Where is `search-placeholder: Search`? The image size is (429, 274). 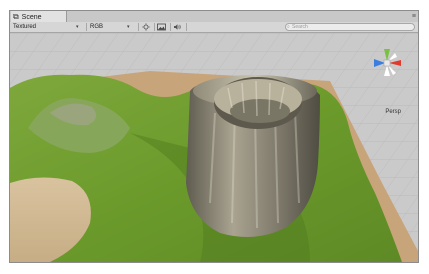
search-placeholder: Search is located at coordinates (300, 27).